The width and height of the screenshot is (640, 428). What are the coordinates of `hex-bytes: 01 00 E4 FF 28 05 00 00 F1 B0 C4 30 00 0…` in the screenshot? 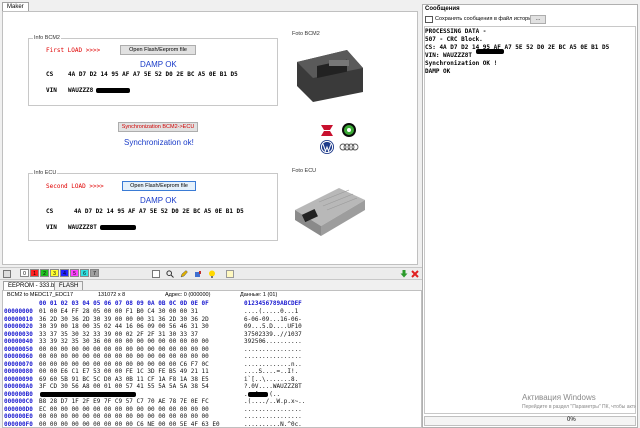 It's located at (141, 312).